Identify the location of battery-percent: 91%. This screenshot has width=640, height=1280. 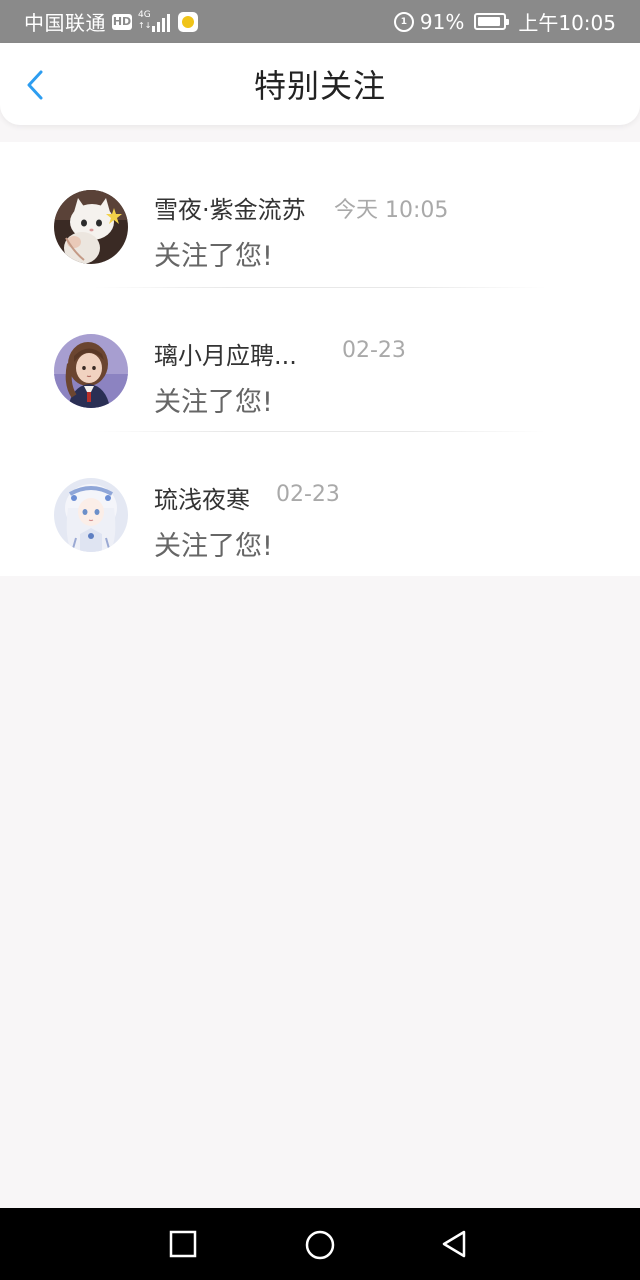
(442, 21).